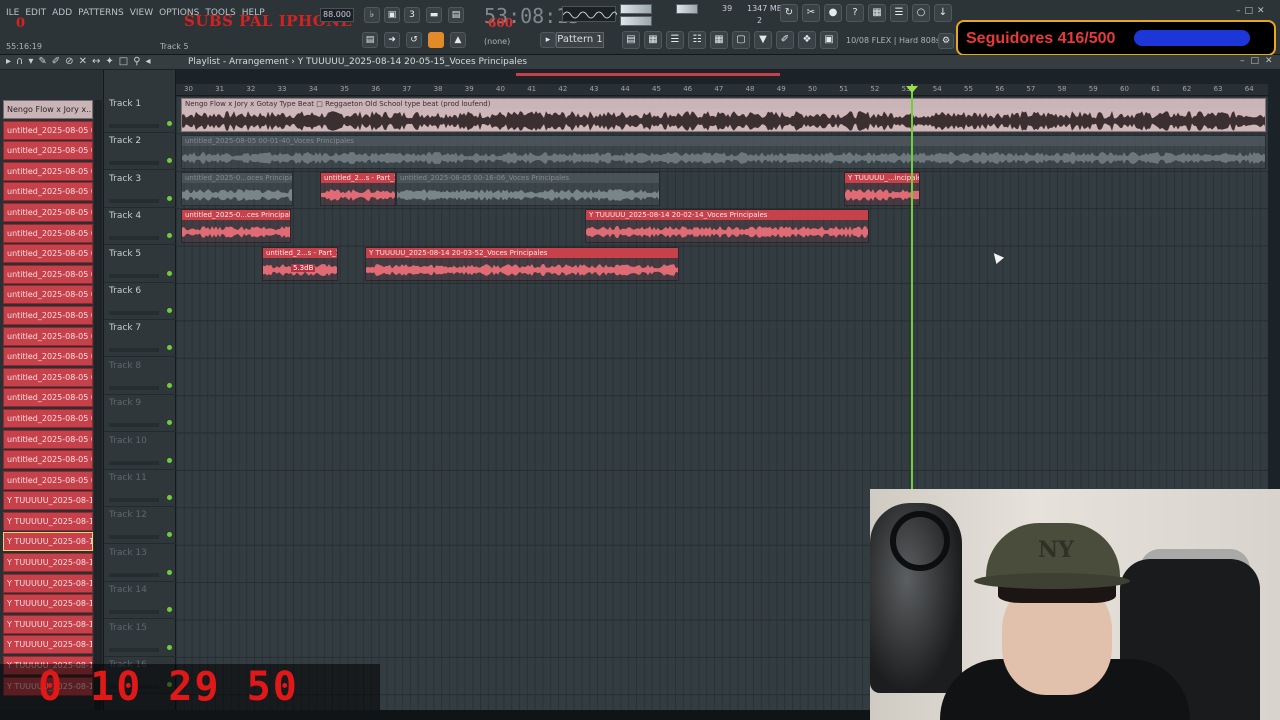 The image size is (1280, 720). I want to click on arrow-right-icon: ➜, so click(392, 40).